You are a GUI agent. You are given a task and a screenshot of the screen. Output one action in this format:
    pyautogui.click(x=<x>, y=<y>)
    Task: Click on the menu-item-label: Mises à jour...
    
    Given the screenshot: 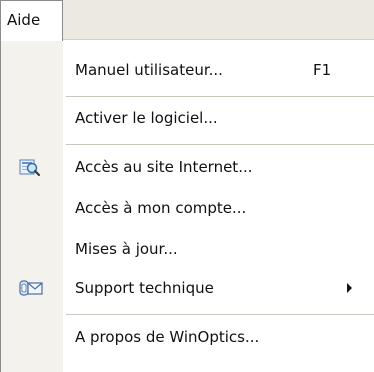 What is the action you would take?
    pyautogui.click(x=126, y=249)
    